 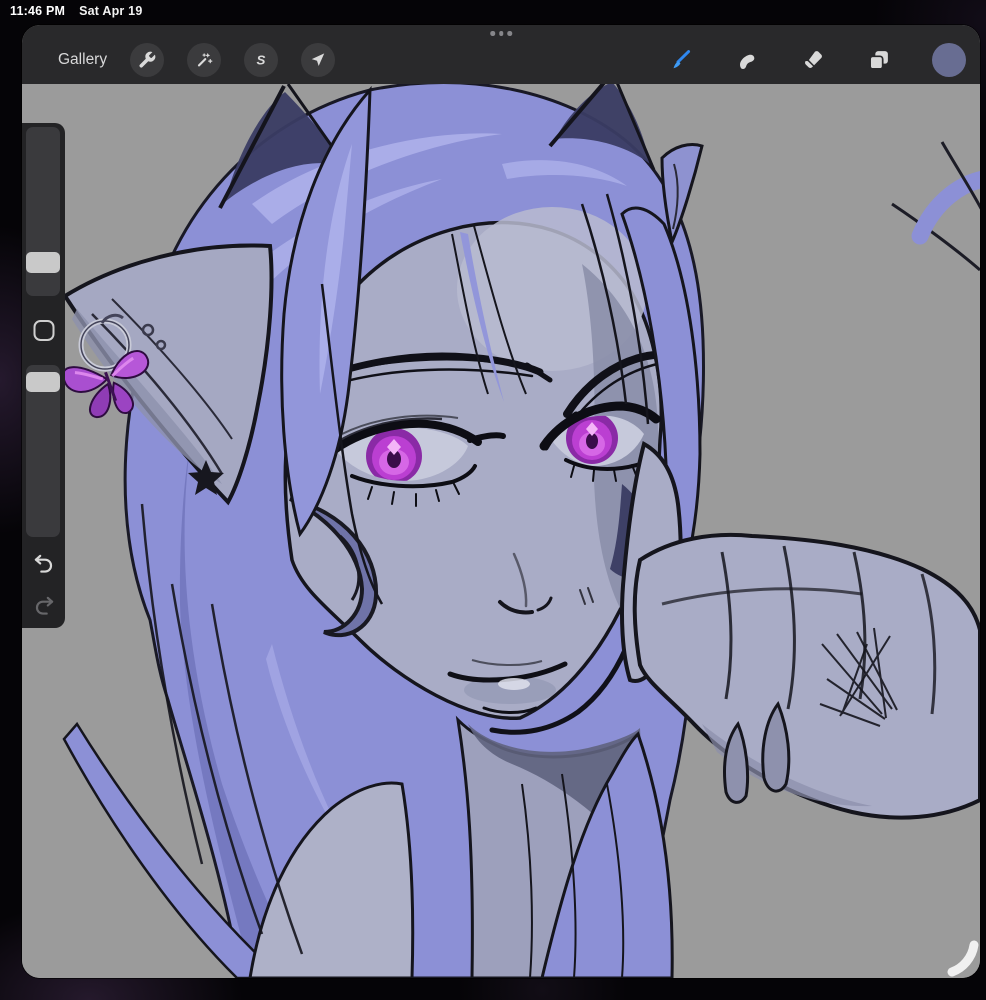 I want to click on layers-button, so click(x=879, y=60).